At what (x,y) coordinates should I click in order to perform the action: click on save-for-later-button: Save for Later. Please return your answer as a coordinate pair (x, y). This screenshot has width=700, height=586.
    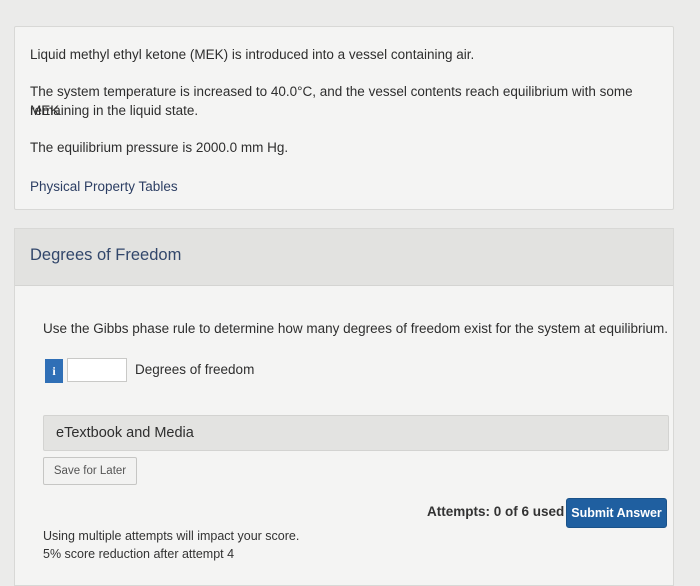
    Looking at the image, I should click on (90, 471).